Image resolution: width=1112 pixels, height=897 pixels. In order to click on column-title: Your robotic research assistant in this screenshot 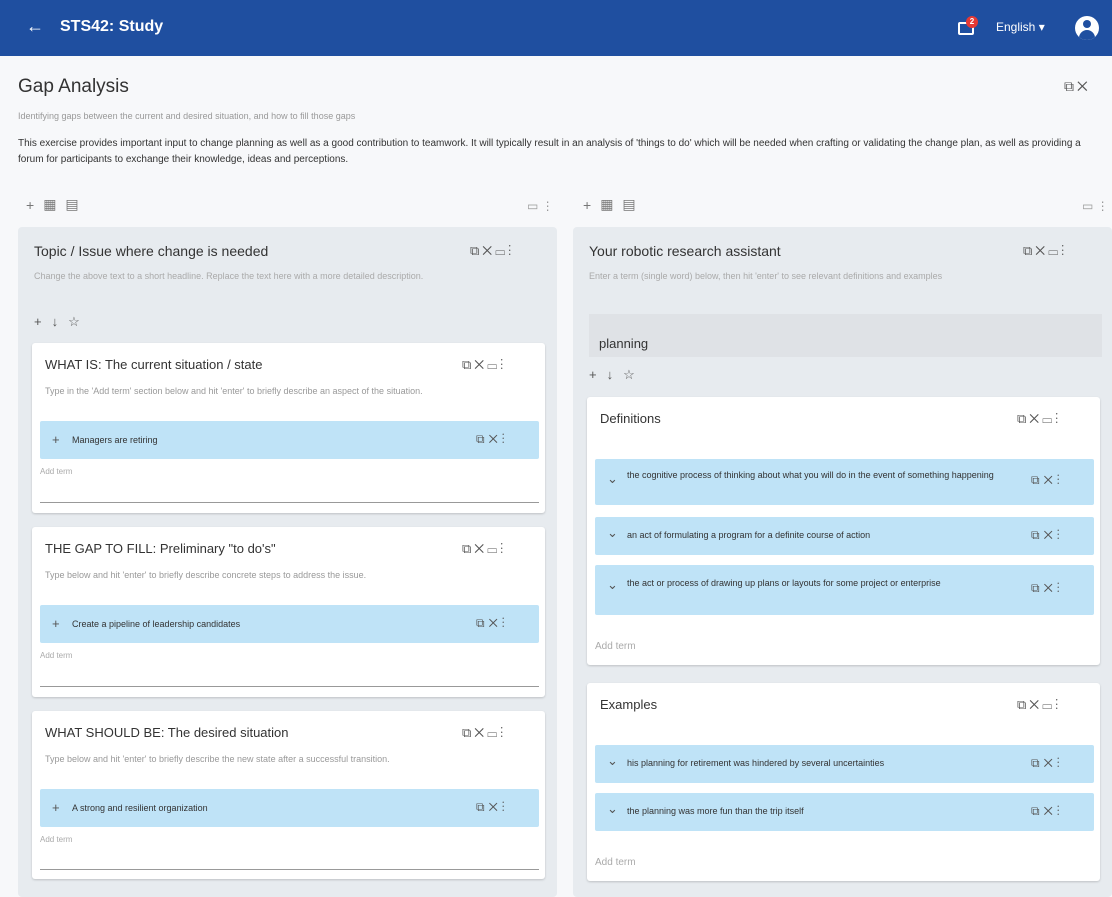, I will do `click(685, 251)`.